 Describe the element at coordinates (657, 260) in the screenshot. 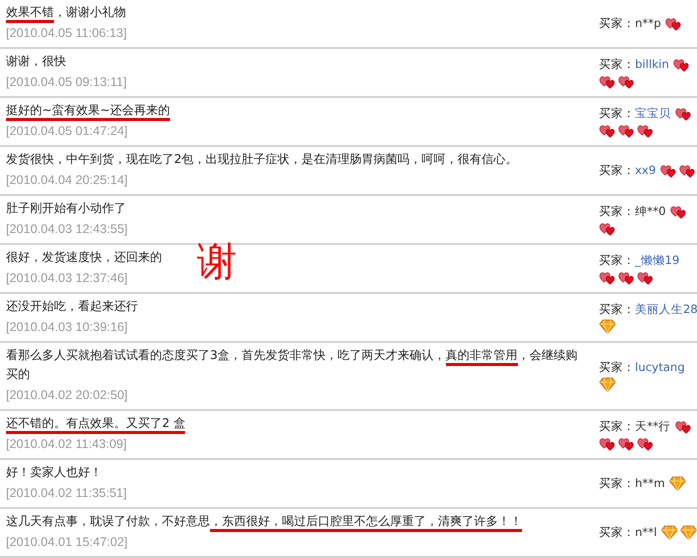

I see `buyer-link: _懒懒19` at that location.